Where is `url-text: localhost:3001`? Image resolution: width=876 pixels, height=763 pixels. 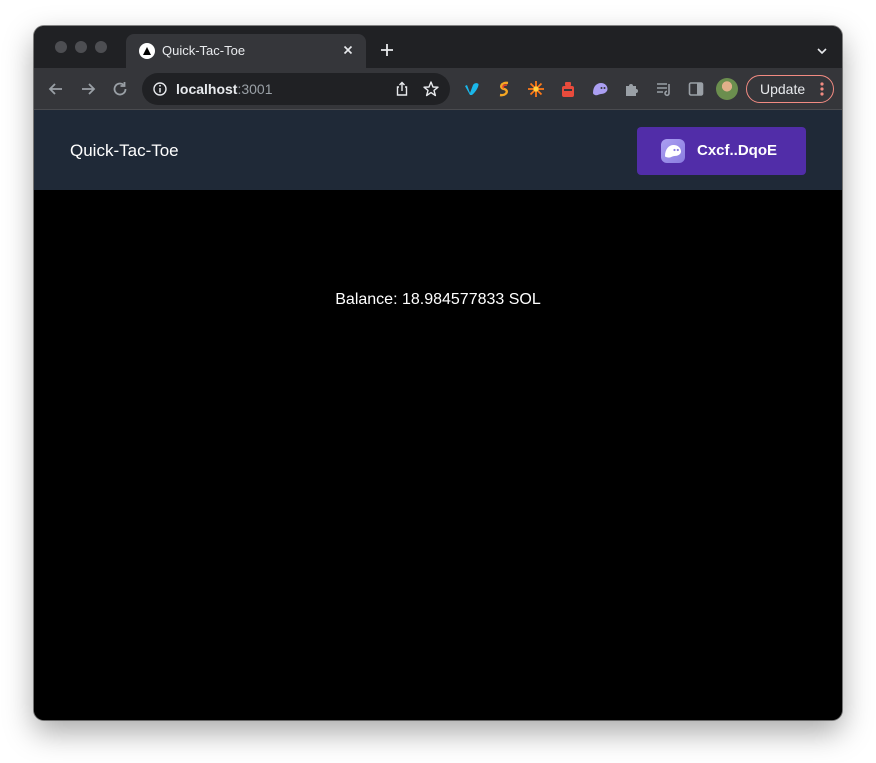
url-text: localhost:3001 is located at coordinates (224, 89).